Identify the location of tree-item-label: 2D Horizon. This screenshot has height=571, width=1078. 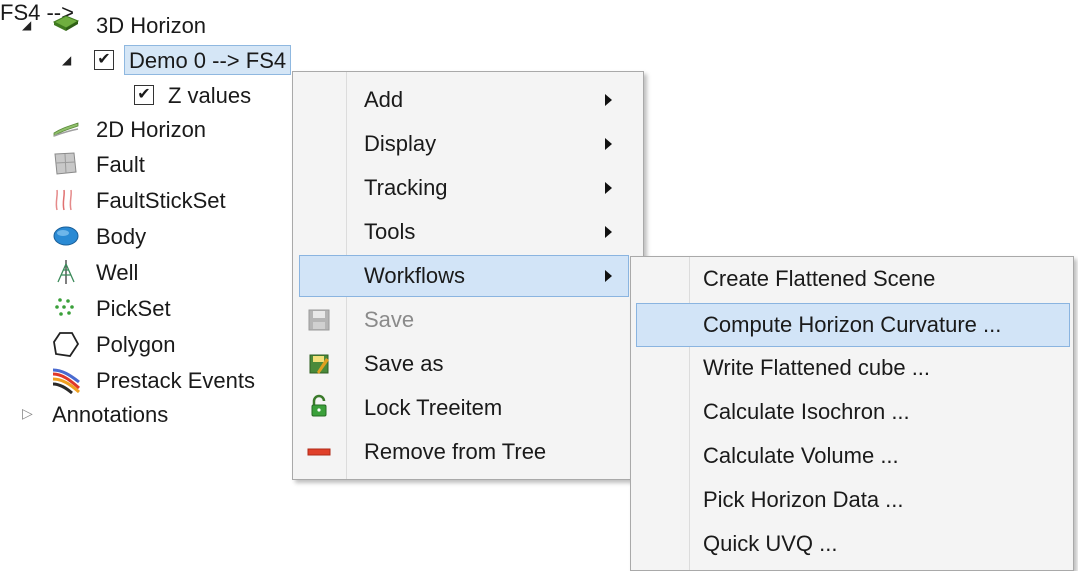
(151, 129).